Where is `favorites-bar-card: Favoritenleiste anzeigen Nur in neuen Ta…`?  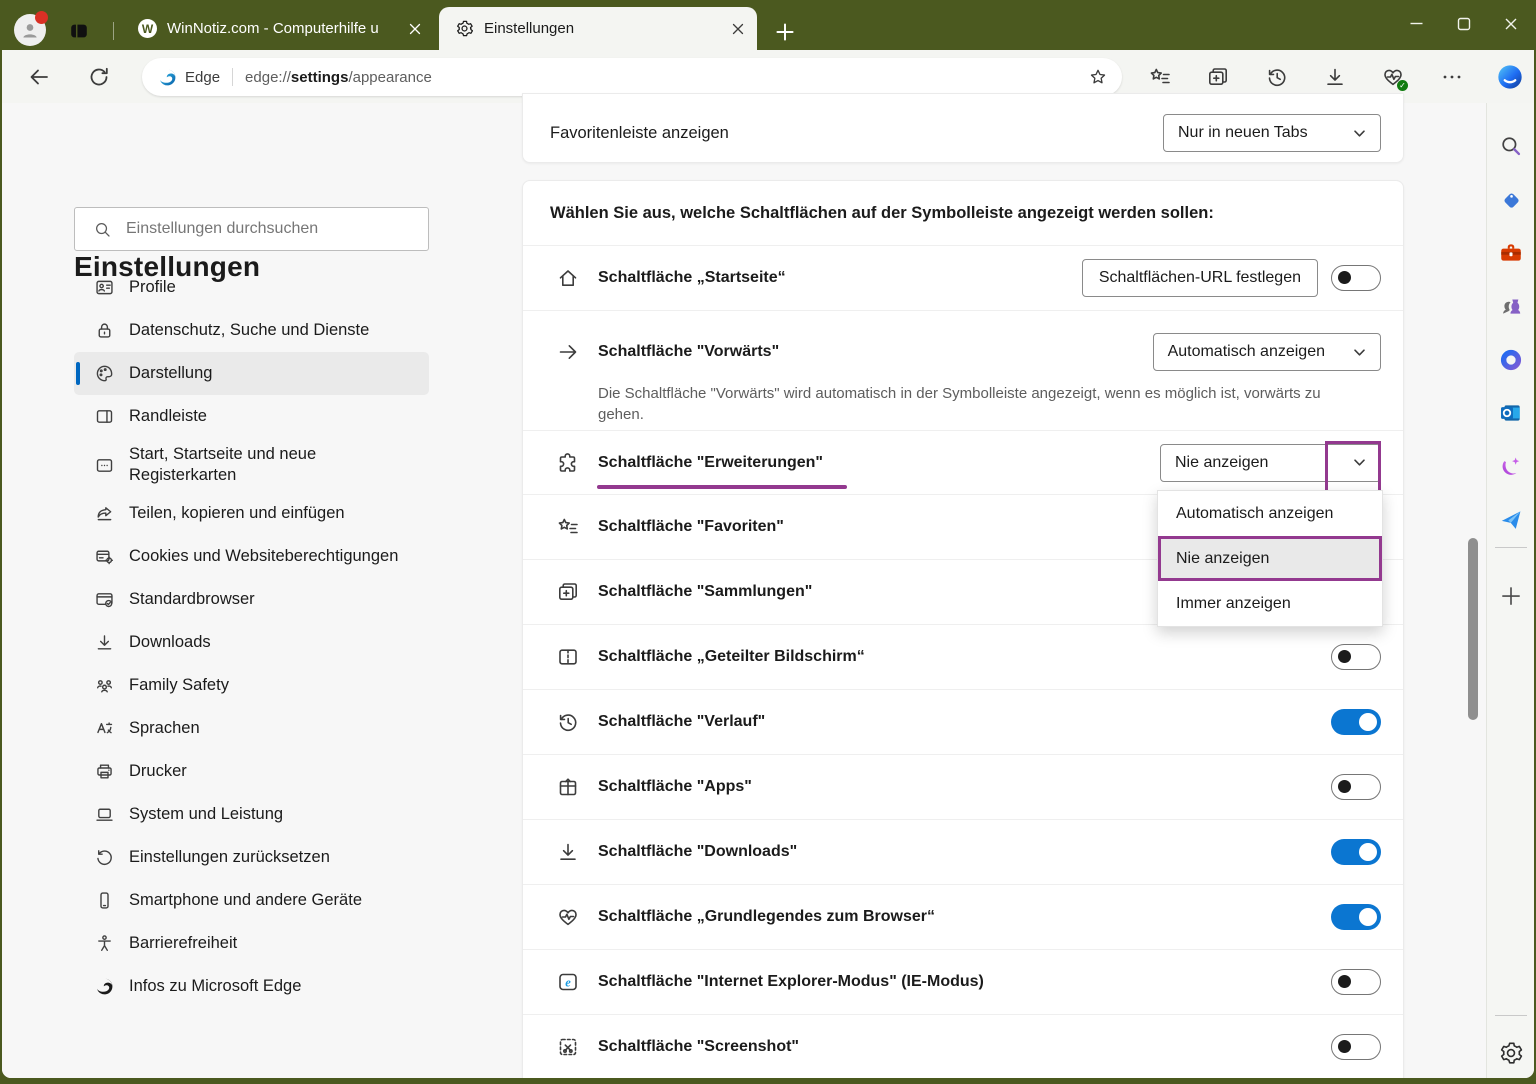
favorites-bar-card: Favoritenleiste anzeigen Nur in neuen Ta… is located at coordinates (963, 128).